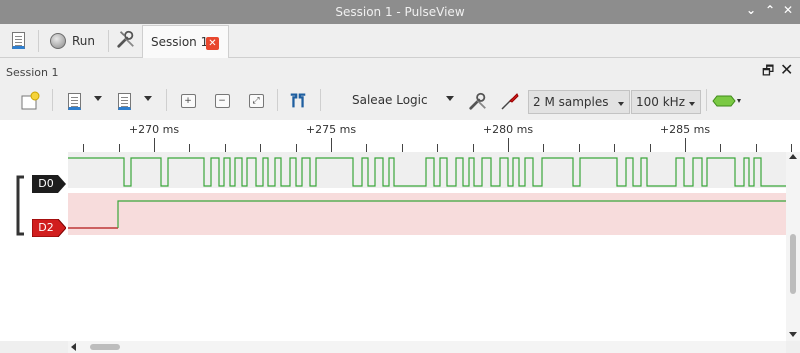  I want to click on cursors-icon, so click(298, 100).